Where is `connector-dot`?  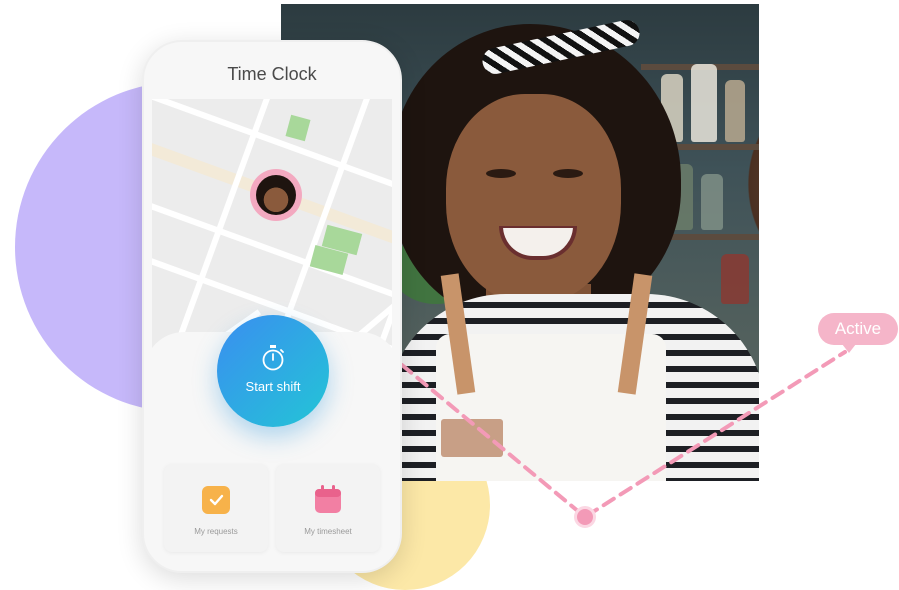
connector-dot is located at coordinates (585, 517).